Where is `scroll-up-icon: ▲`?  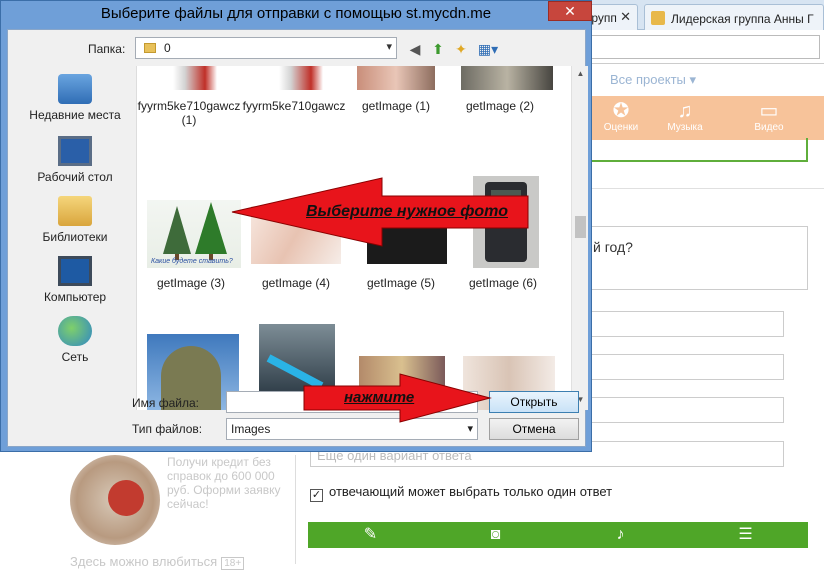 scroll-up-icon: ▲ is located at coordinates (580, 74).